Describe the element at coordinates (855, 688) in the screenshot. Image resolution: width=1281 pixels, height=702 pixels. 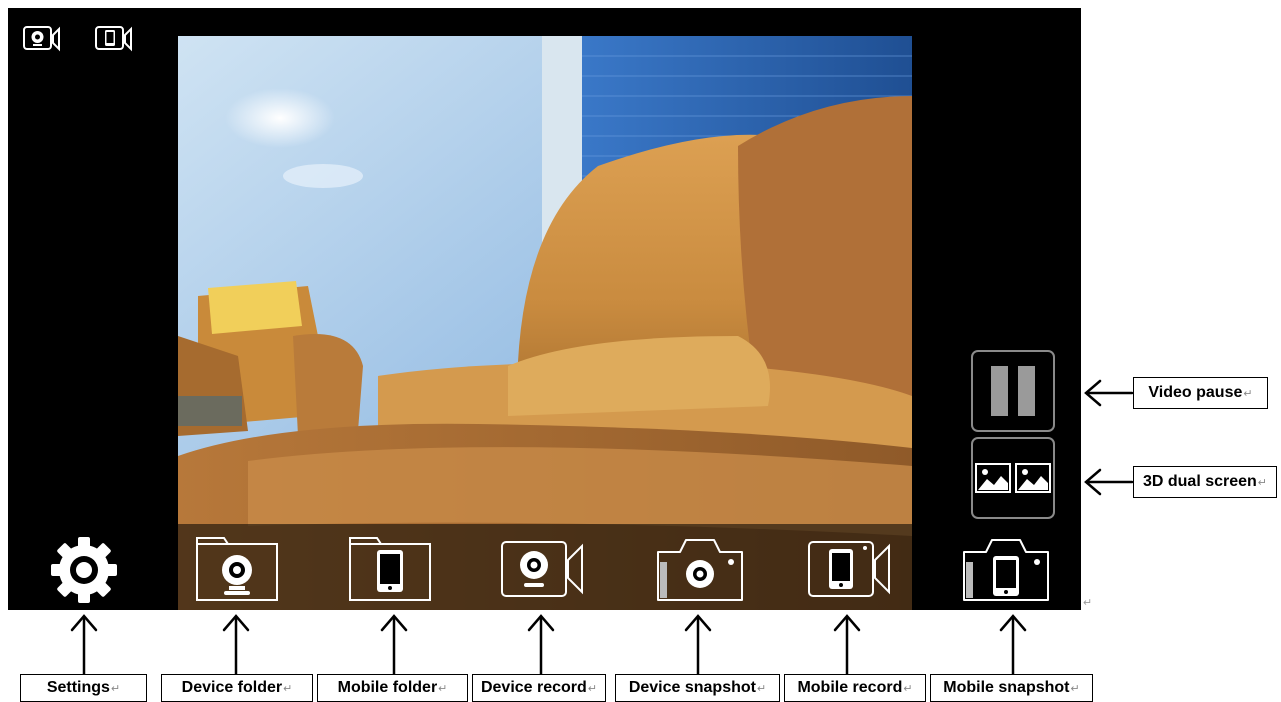
I see `label-mobile-record: Mobile record ↵` at that location.